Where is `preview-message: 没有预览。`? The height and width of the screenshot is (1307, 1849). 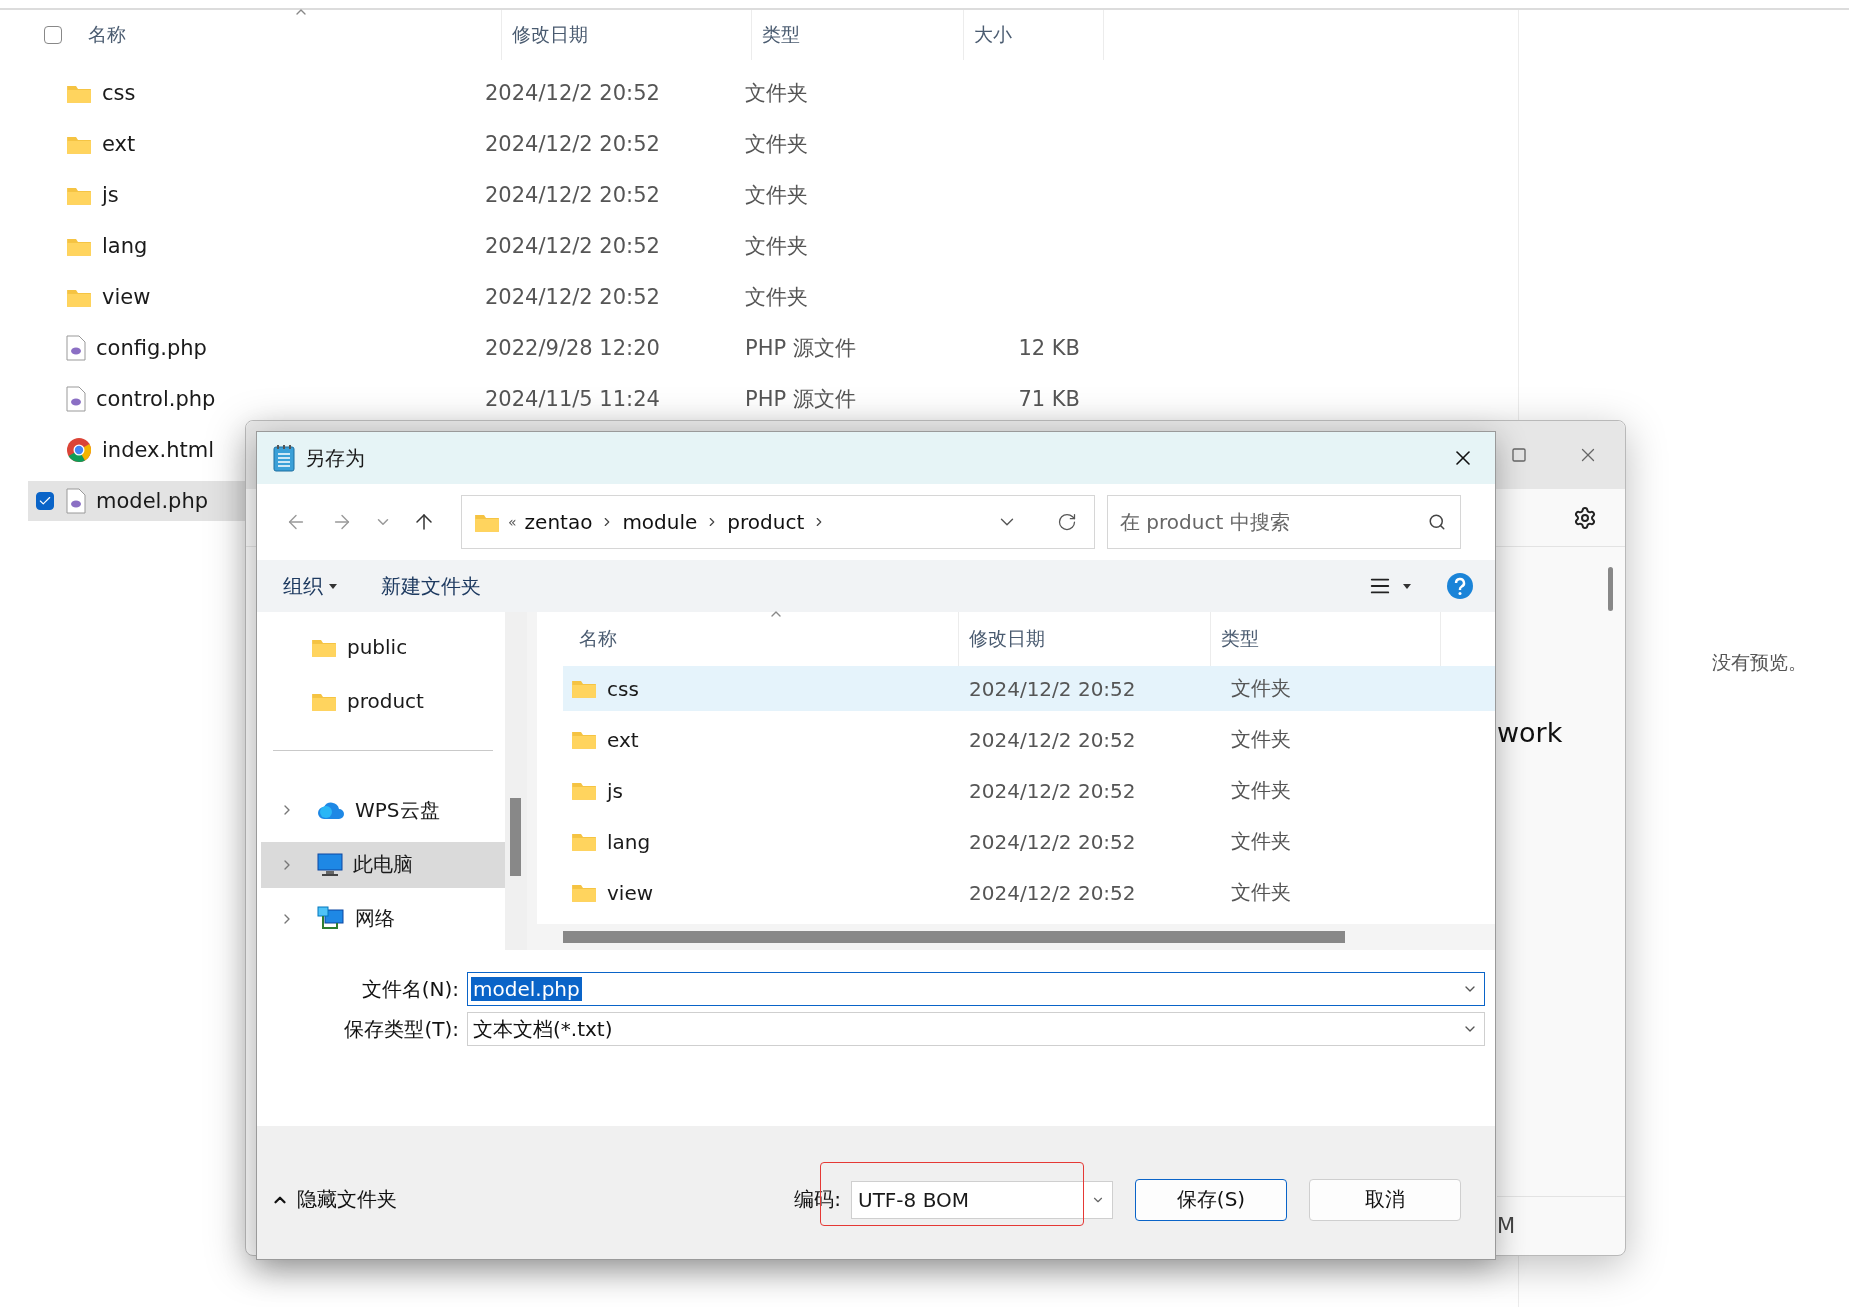 preview-message: 没有预览。 is located at coordinates (1759, 662).